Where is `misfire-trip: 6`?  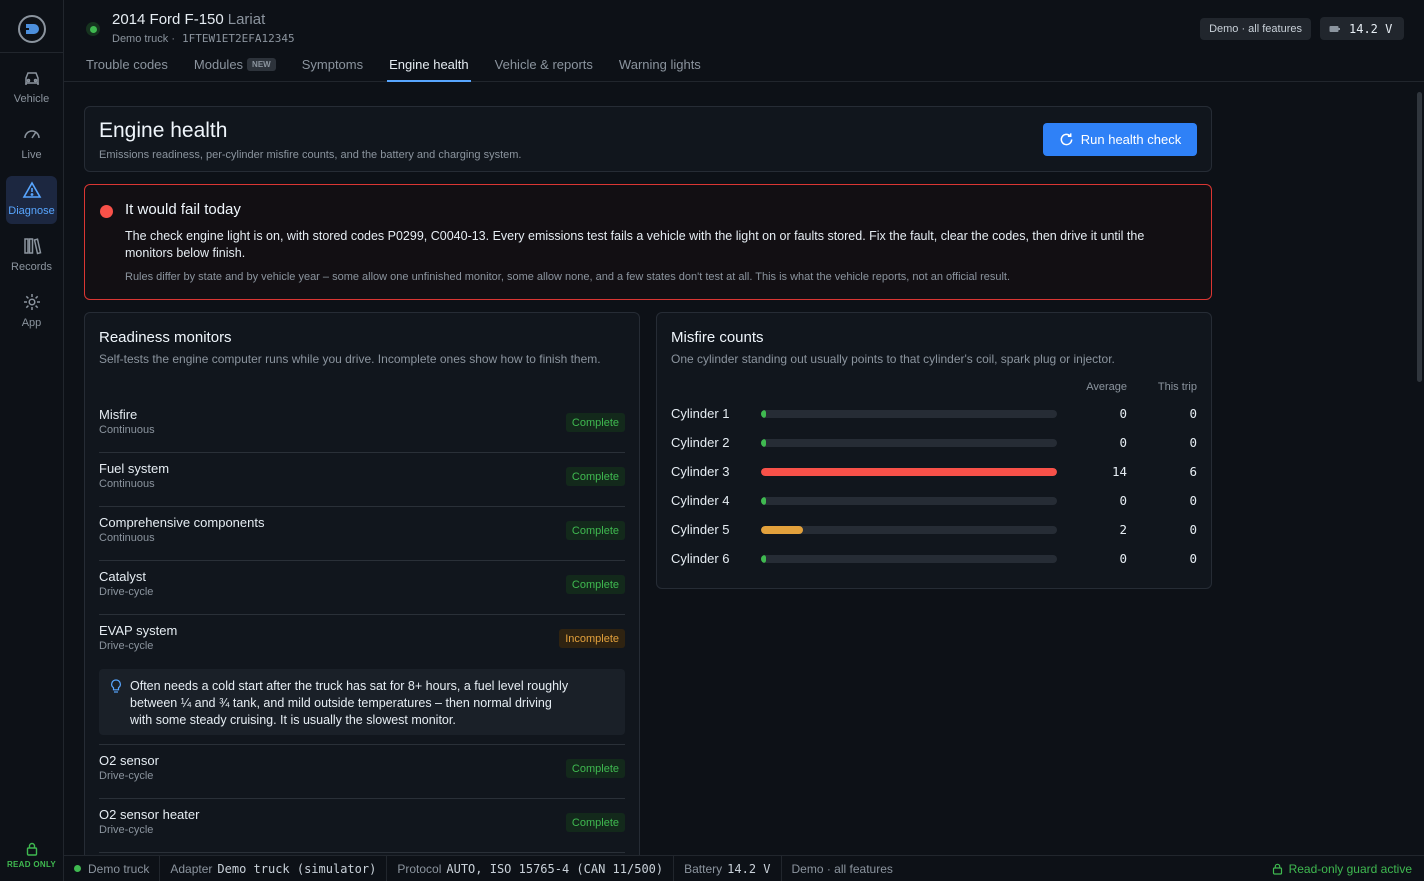 misfire-trip: 6 is located at coordinates (1193, 471).